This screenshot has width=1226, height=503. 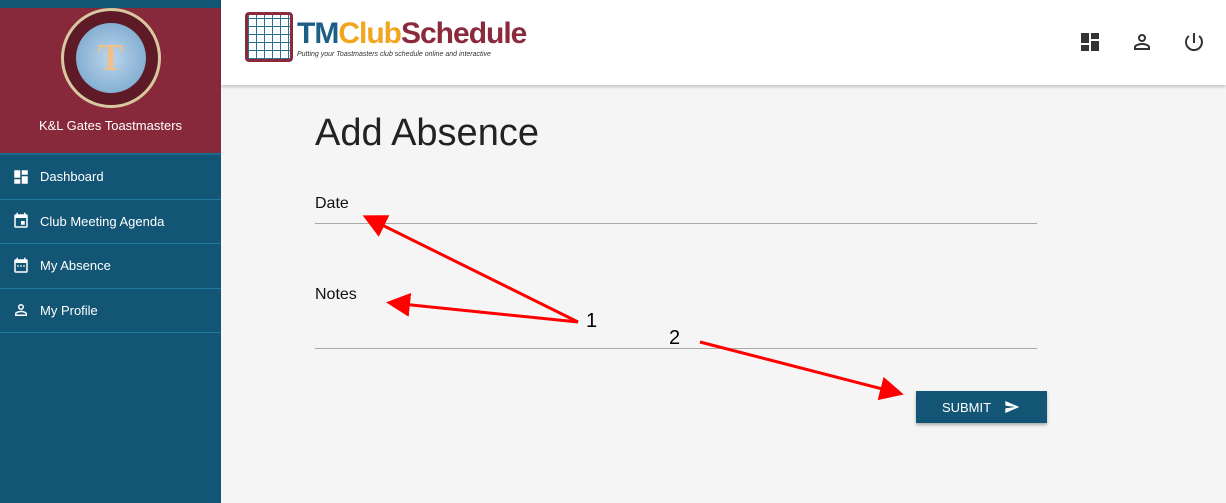 What do you see at coordinates (332, 203) in the screenshot?
I see `date-label: Date` at bounding box center [332, 203].